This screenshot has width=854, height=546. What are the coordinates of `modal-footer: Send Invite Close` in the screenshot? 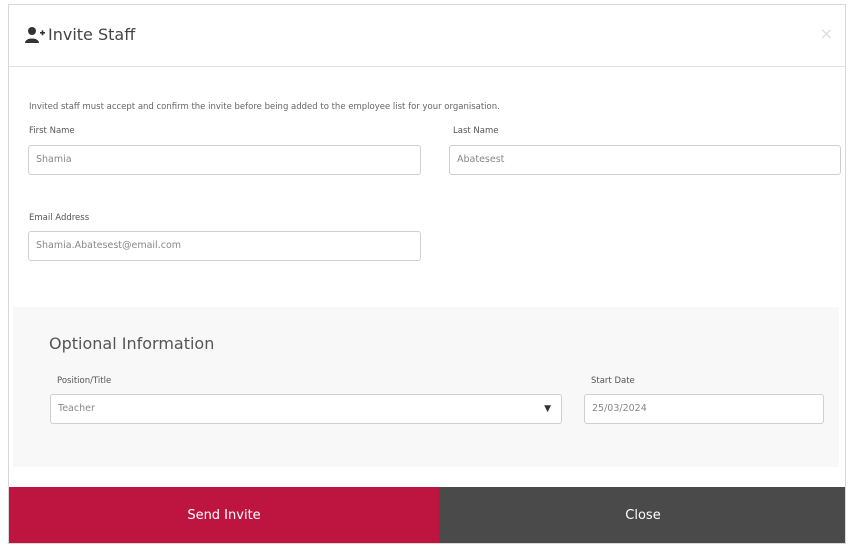 It's located at (427, 515).